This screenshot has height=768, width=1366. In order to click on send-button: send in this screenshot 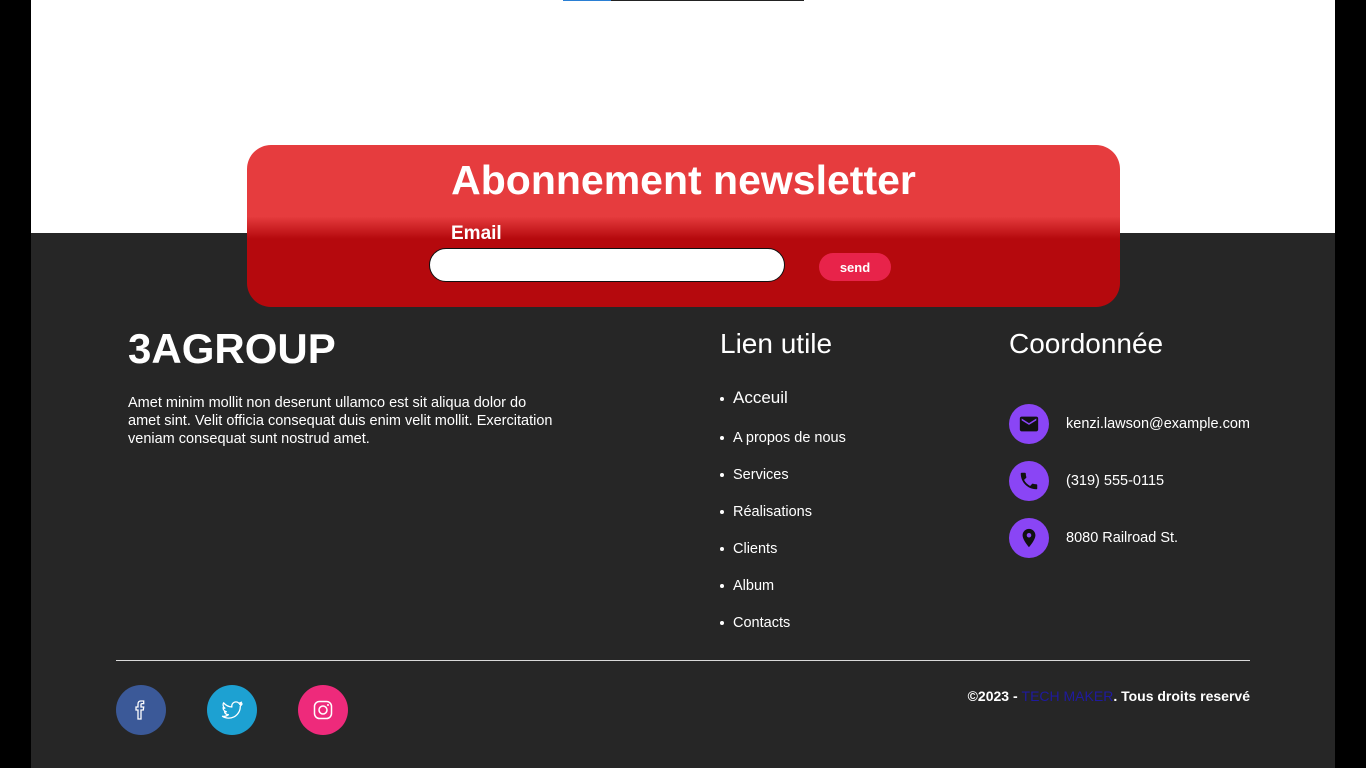, I will do `click(855, 267)`.